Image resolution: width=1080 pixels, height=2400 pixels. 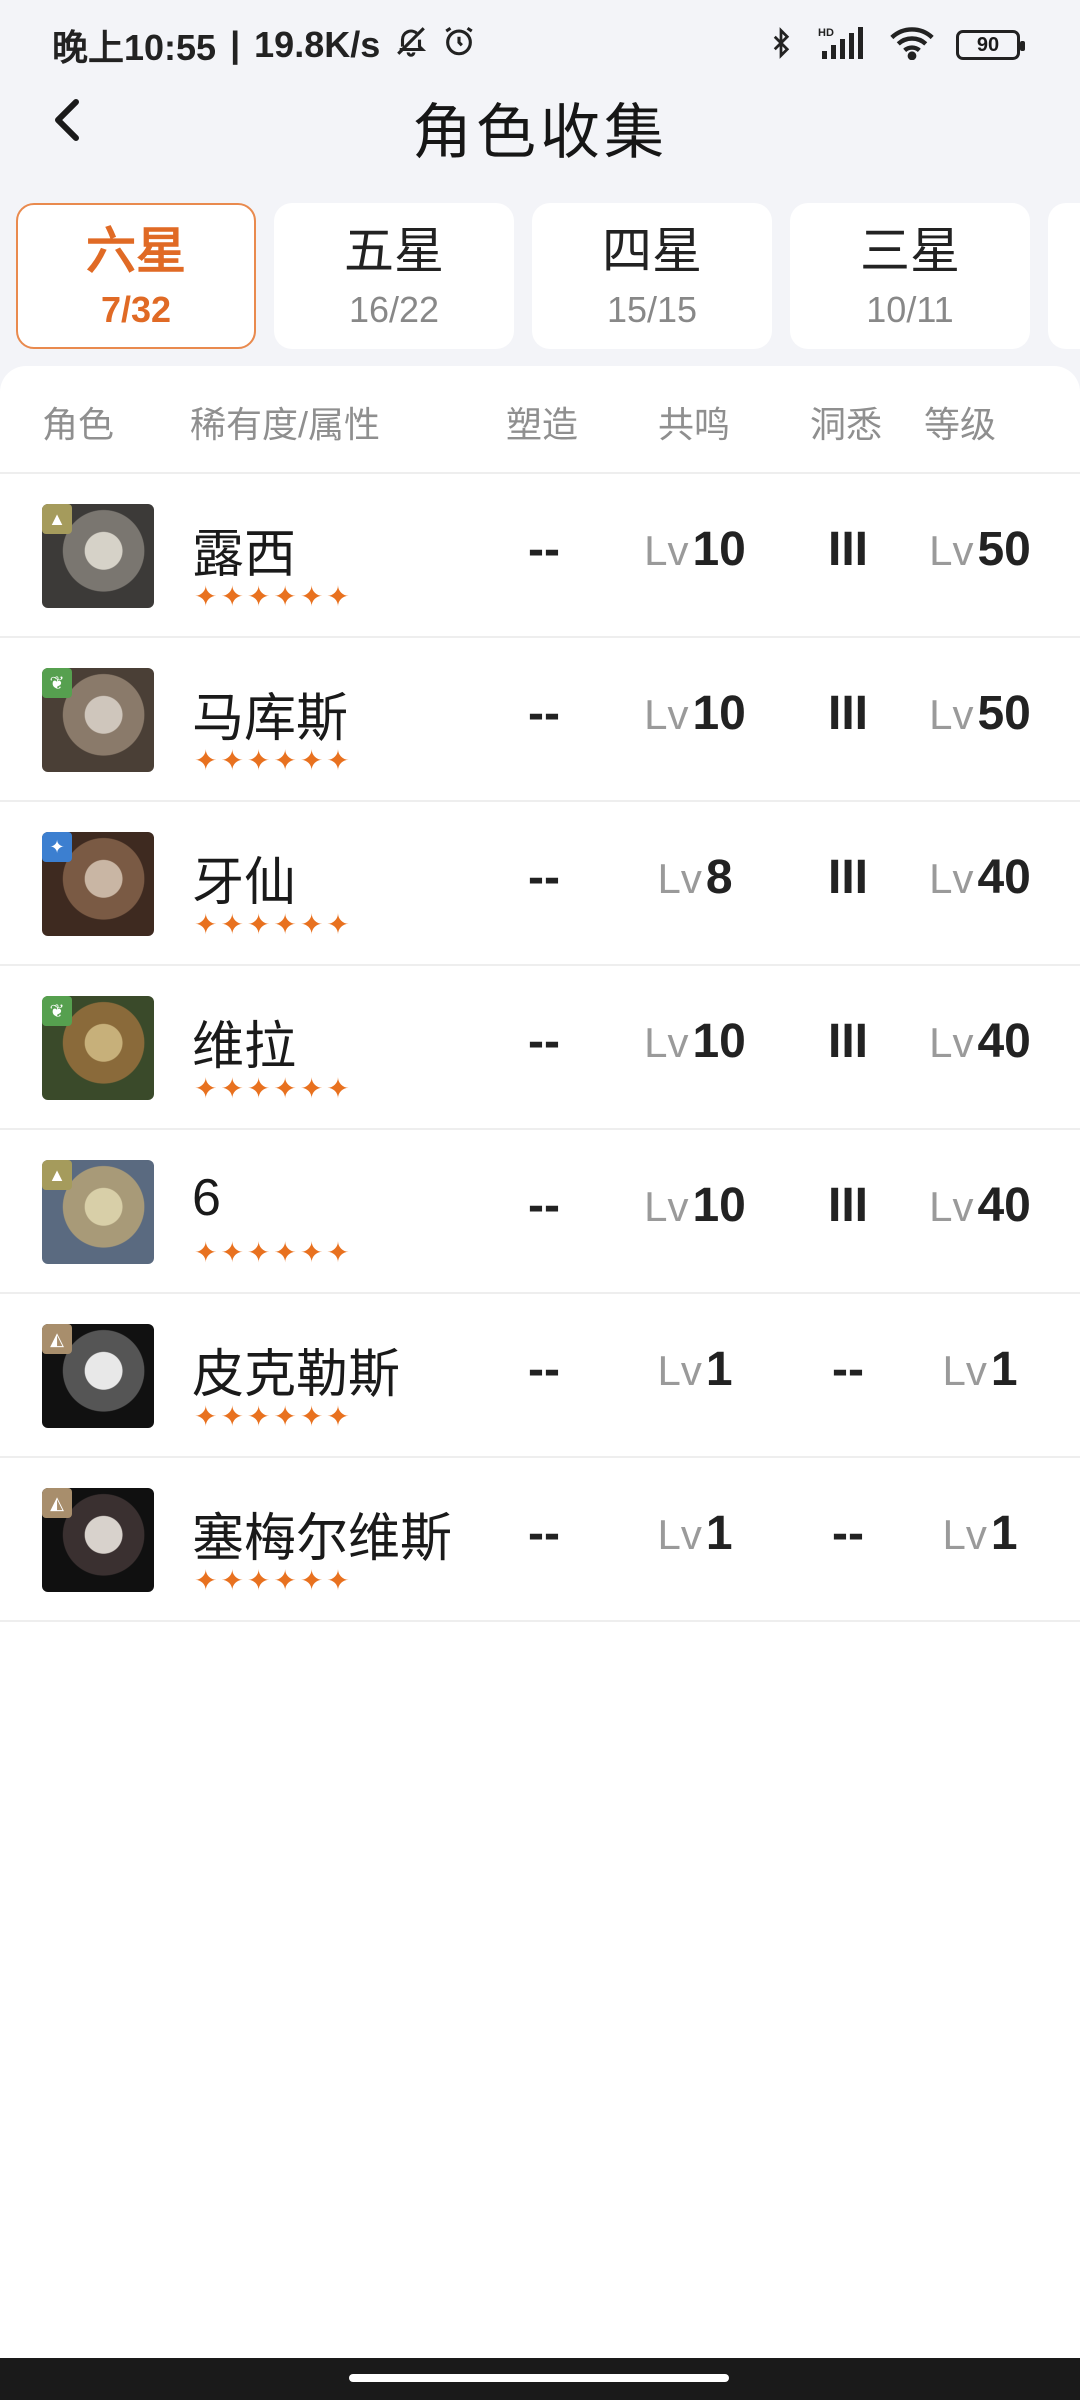 I want to click on wifi-icon, so click(x=912, y=45).